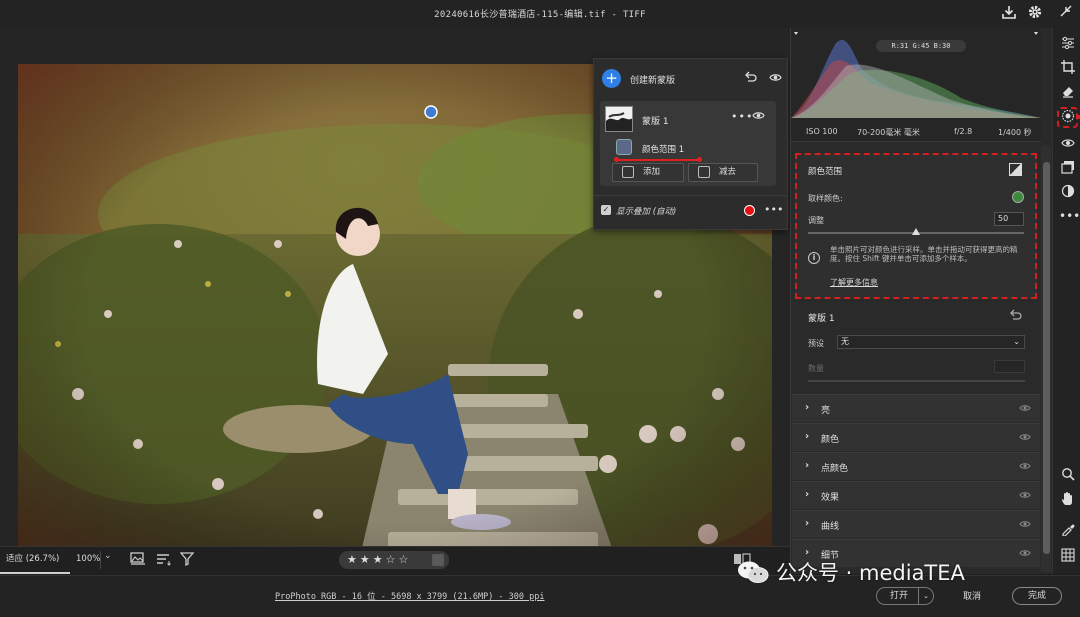 This screenshot has height=617, width=1080. I want to click on presets-icon, so click(1067, 192).